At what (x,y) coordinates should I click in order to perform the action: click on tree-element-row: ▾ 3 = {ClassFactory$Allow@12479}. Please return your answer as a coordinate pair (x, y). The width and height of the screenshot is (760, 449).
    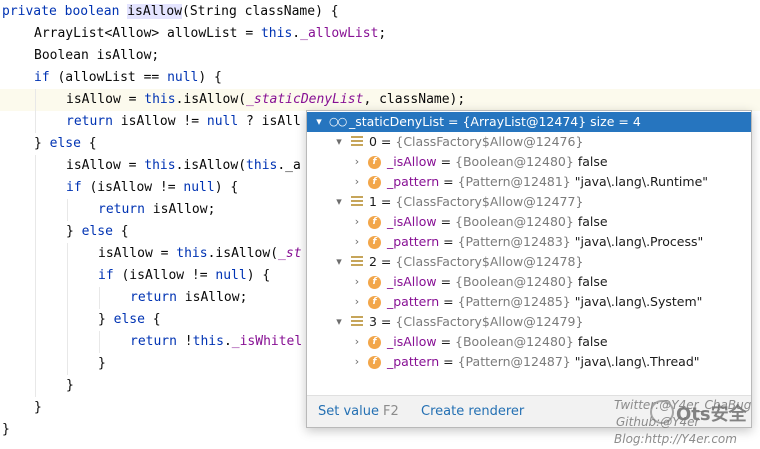
    Looking at the image, I should click on (529, 322).